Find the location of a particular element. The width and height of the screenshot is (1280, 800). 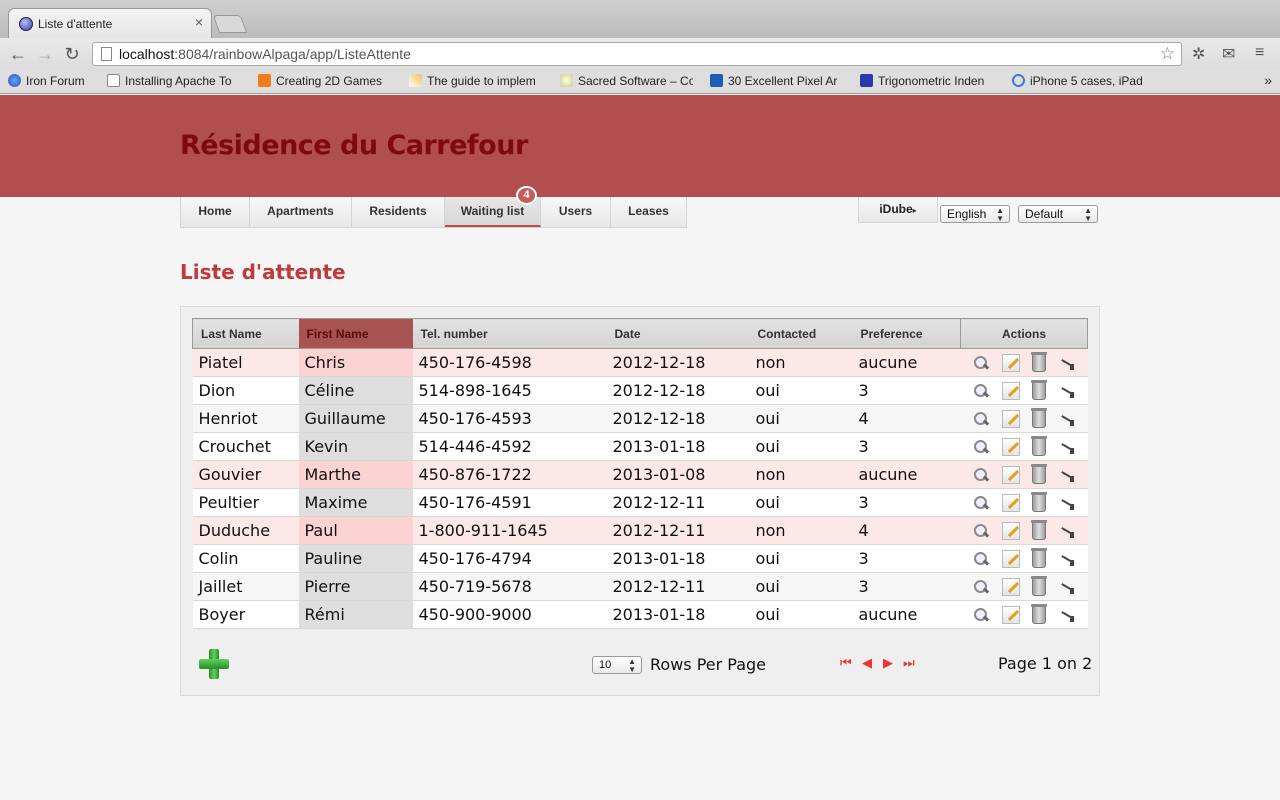

new-tab-button is located at coordinates (230, 24).